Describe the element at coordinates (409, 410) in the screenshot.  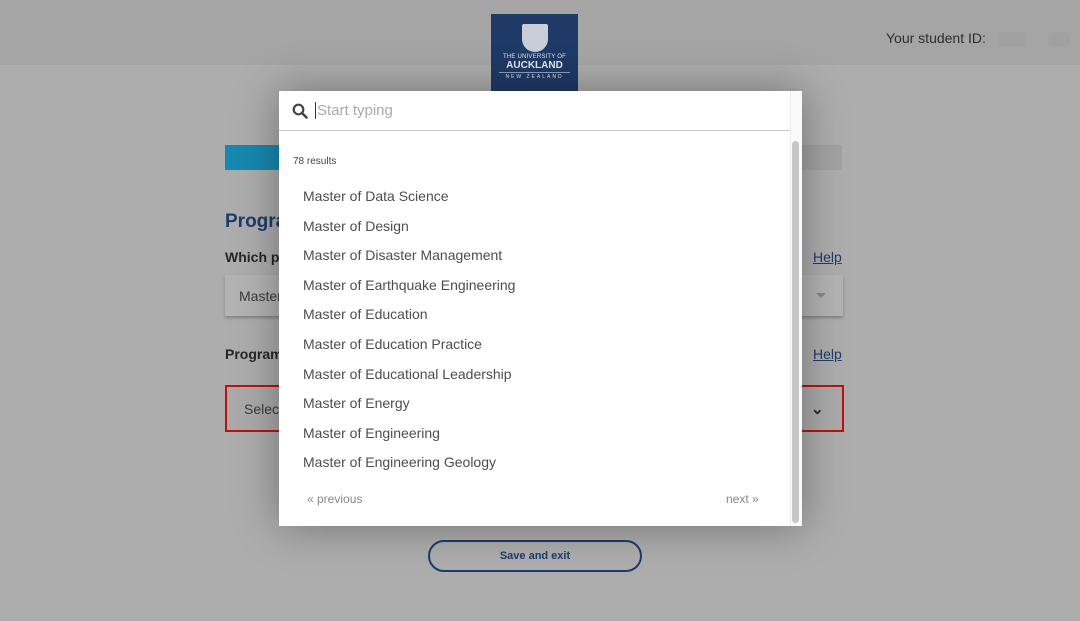
I see `list-item: Master of Energy` at that location.